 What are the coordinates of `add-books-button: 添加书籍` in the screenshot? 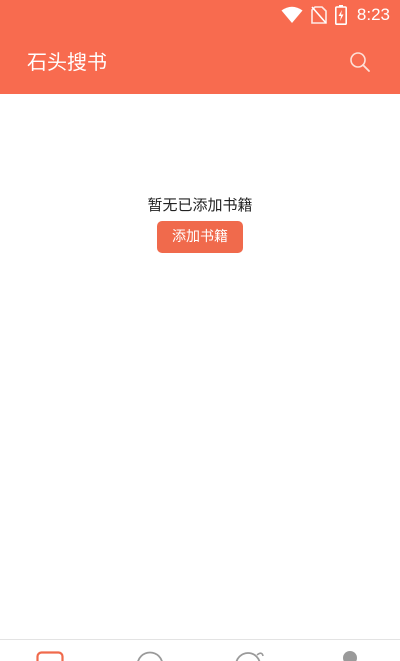 It's located at (200, 237).